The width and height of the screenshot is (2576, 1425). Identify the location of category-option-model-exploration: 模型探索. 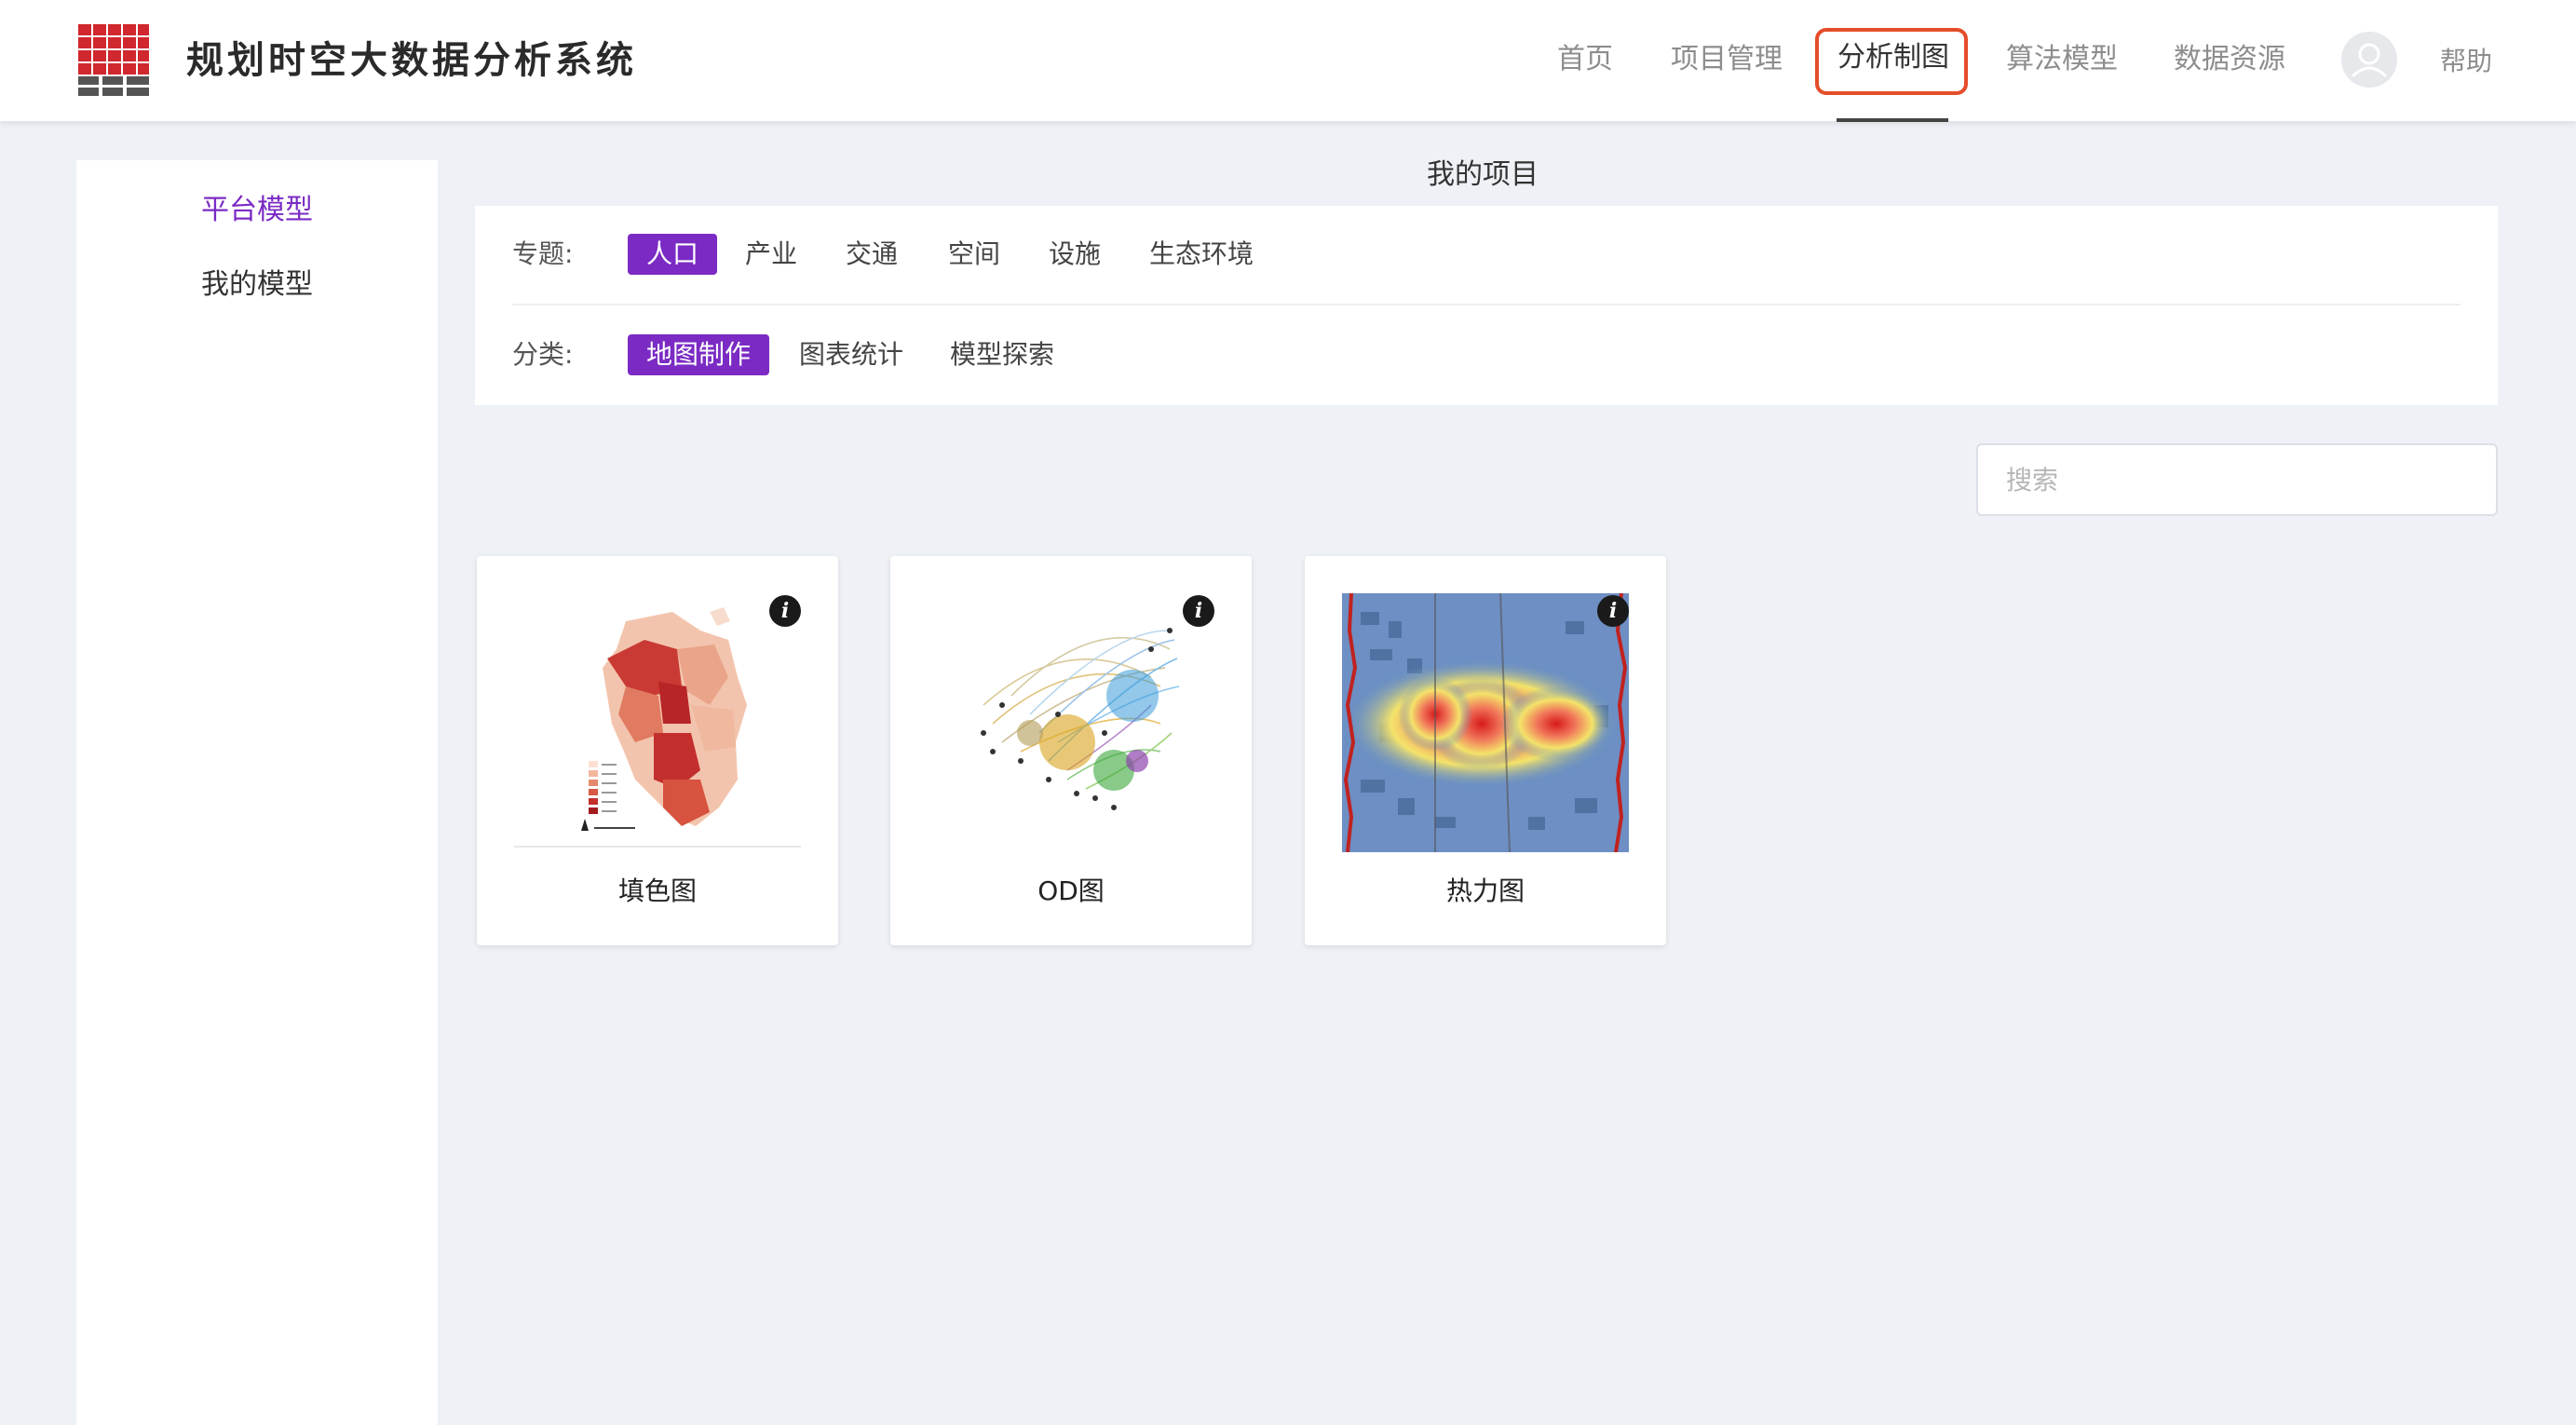
(1002, 354).